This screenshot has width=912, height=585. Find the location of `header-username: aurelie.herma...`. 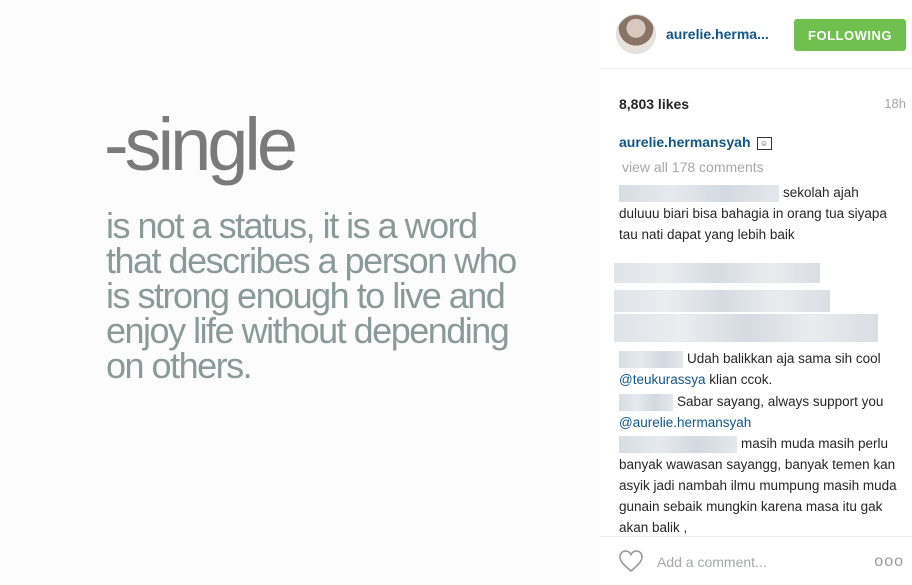

header-username: aurelie.herma... is located at coordinates (717, 34).